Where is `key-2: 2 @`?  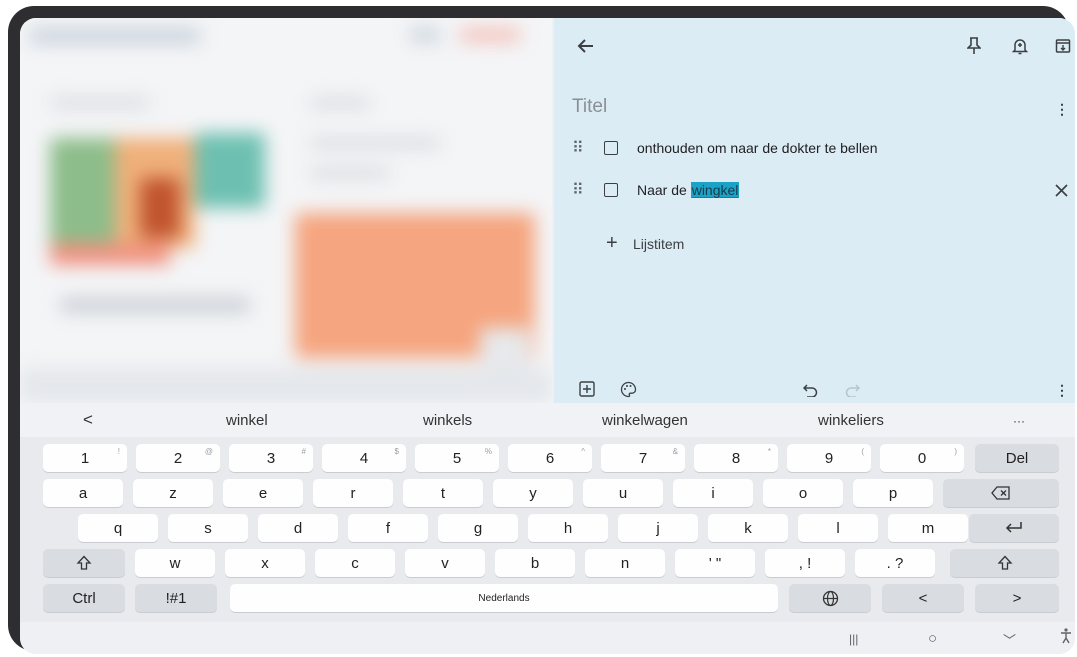 key-2: 2 @ is located at coordinates (178, 458).